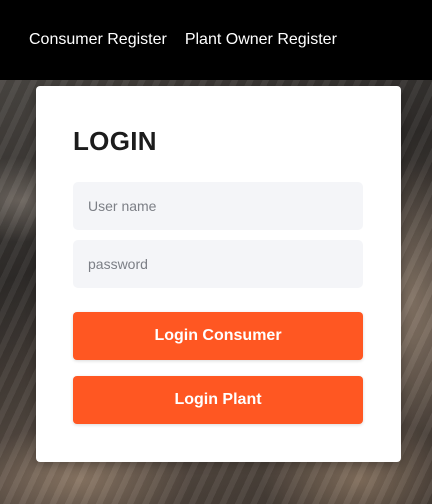  What do you see at coordinates (218, 264) in the screenshot?
I see `password-input` at bounding box center [218, 264].